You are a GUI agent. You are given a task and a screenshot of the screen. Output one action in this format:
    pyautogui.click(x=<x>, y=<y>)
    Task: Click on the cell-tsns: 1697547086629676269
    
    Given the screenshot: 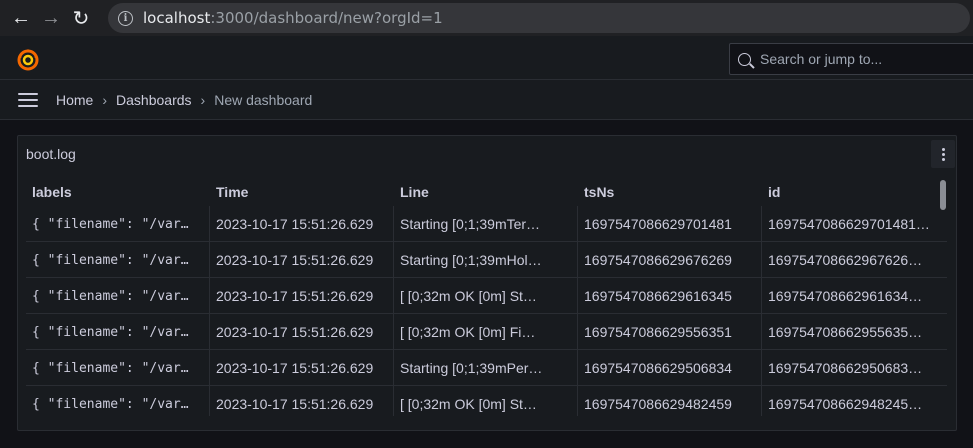 What is the action you would take?
    pyautogui.click(x=670, y=260)
    